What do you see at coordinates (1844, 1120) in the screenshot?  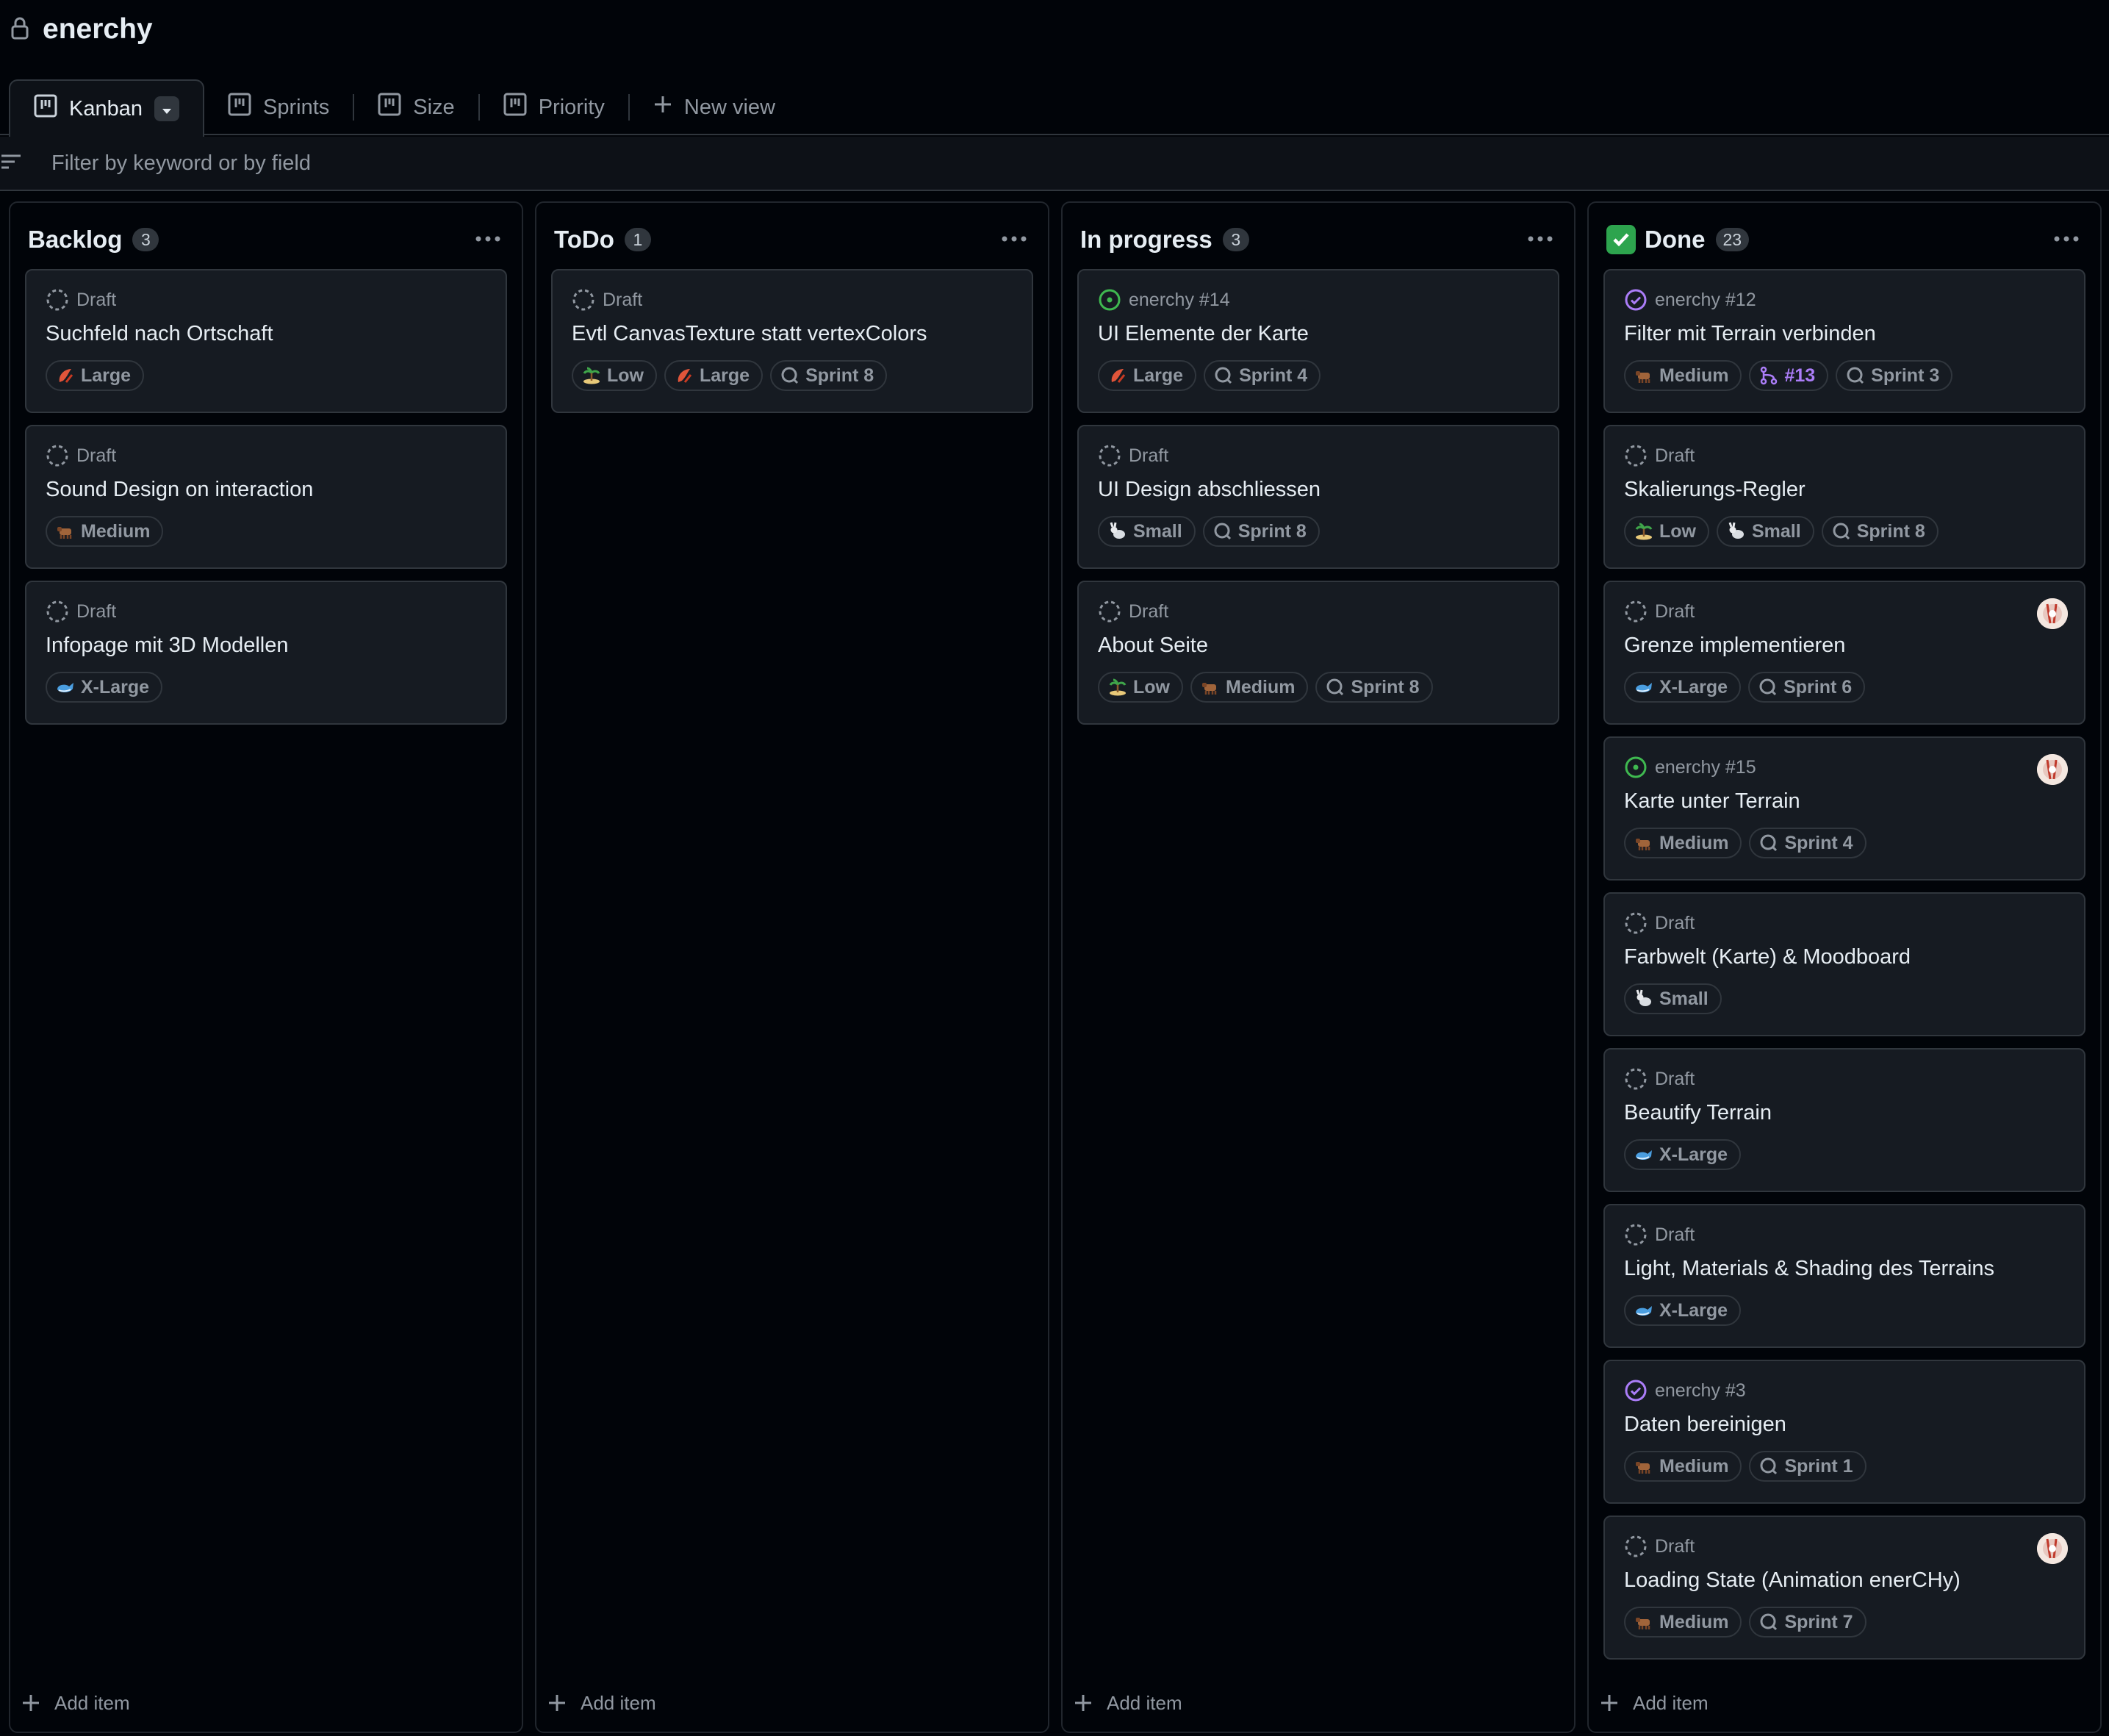 I see `board-card: Draft Beautify Terrain X-Large` at bounding box center [1844, 1120].